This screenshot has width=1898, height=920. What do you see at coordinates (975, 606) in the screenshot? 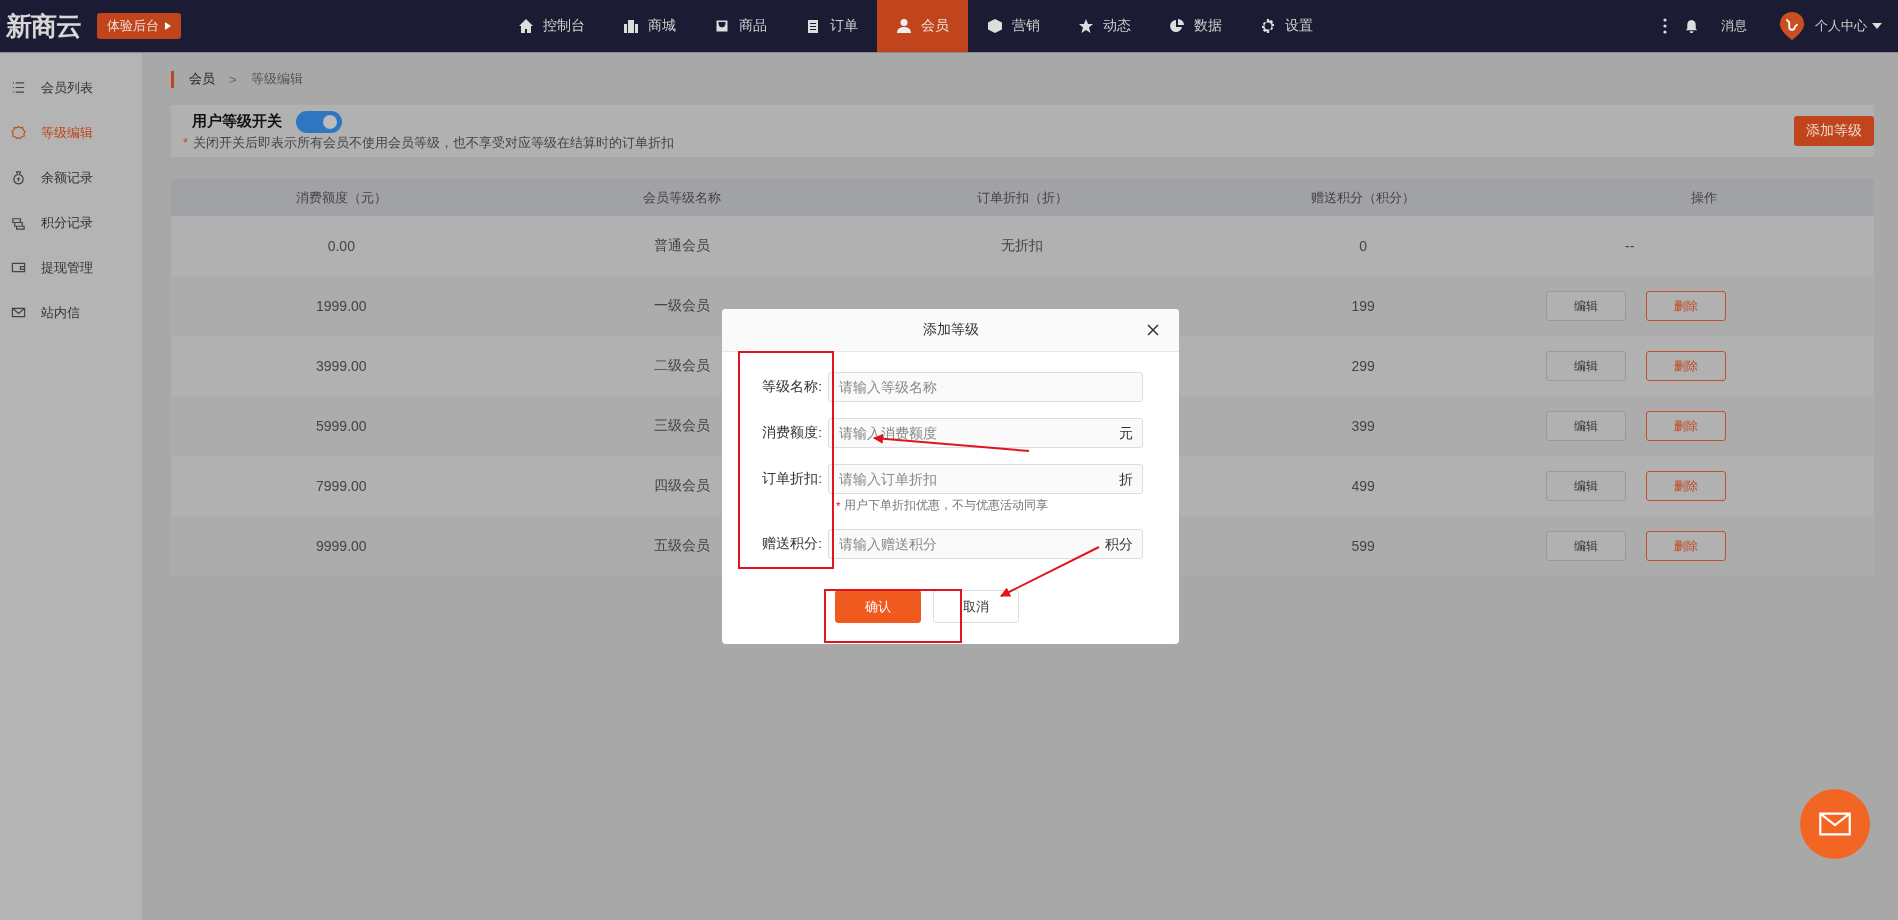
I see `cancel-button: 取消` at bounding box center [975, 606].